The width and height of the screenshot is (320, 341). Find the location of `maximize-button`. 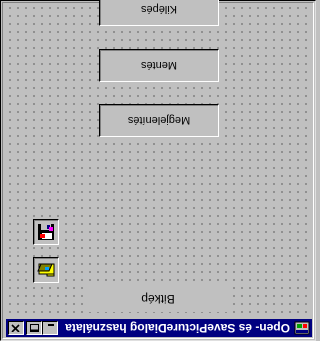

maximize-button is located at coordinates (34, 328).